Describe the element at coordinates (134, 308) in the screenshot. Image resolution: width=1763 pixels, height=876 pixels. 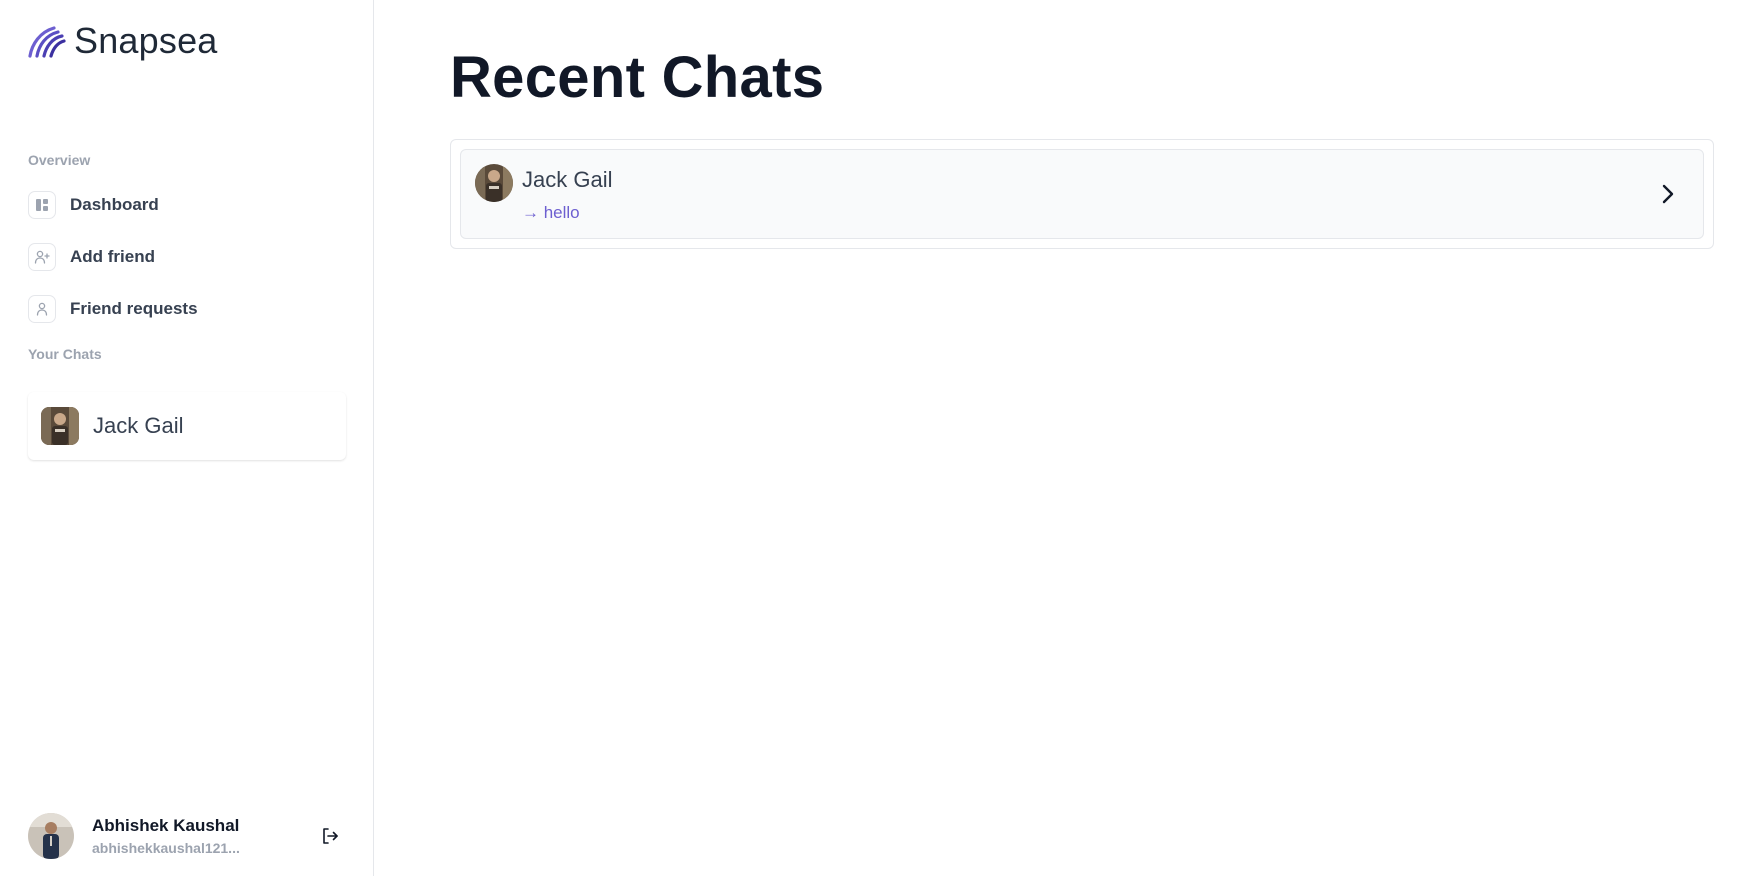
I see `sidebar-item-label: Friend requests` at that location.